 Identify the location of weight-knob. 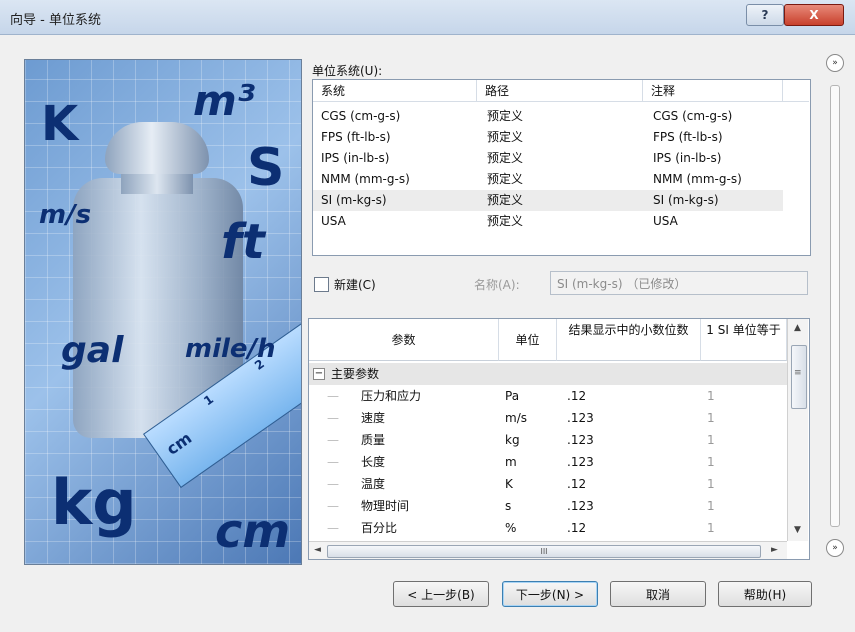
(157, 148).